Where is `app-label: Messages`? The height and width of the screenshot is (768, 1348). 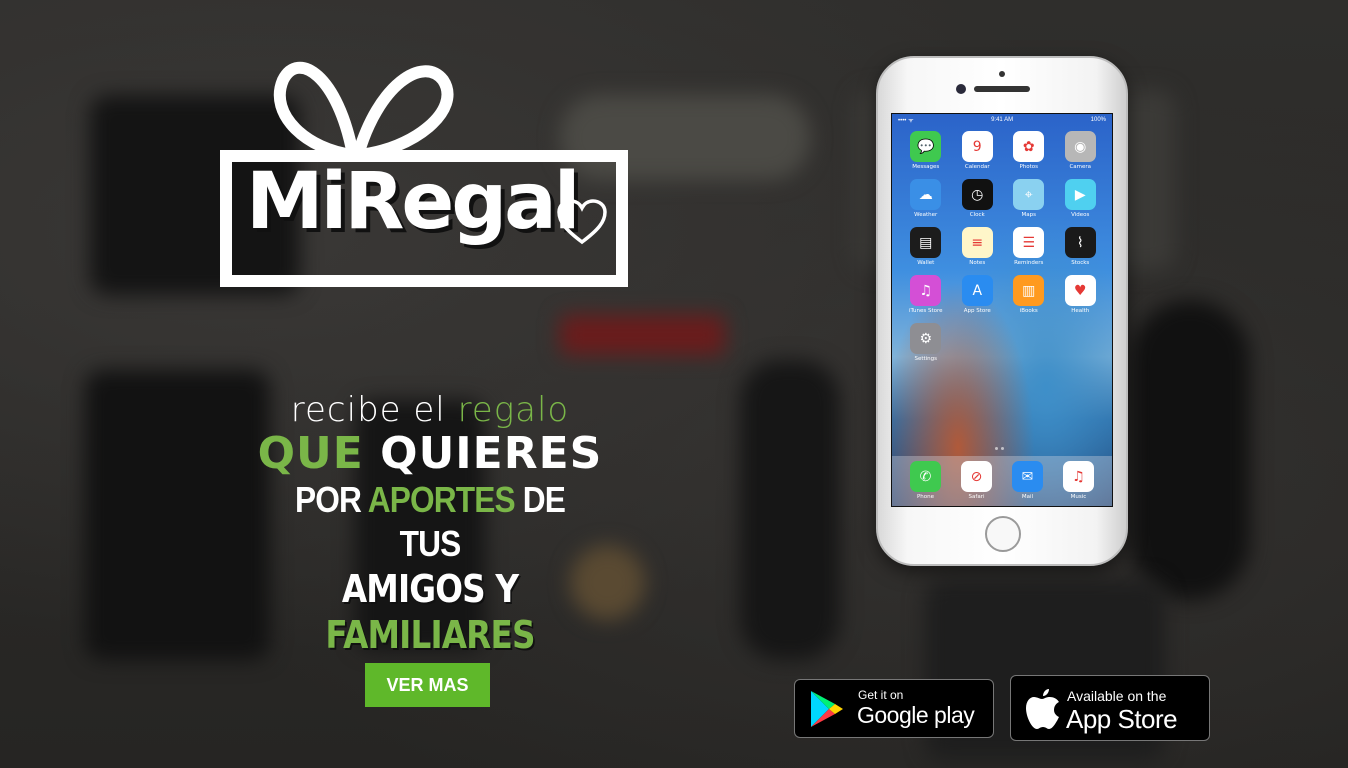
app-label: Messages is located at coordinates (926, 167).